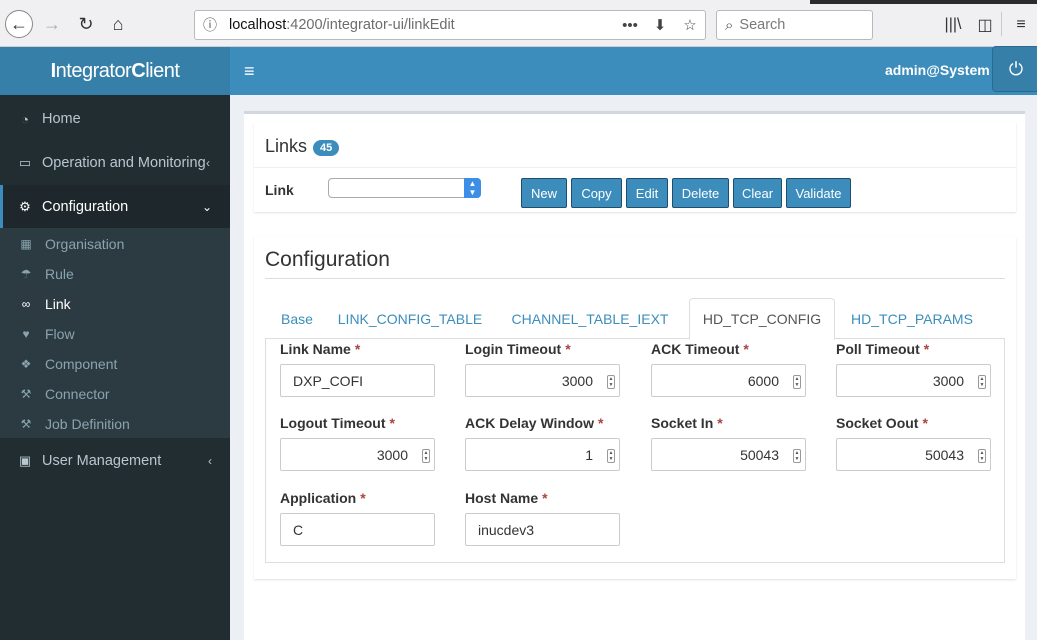 The width and height of the screenshot is (1037, 640). I want to click on sidebar-item-home: ◔ Home, so click(115, 119).